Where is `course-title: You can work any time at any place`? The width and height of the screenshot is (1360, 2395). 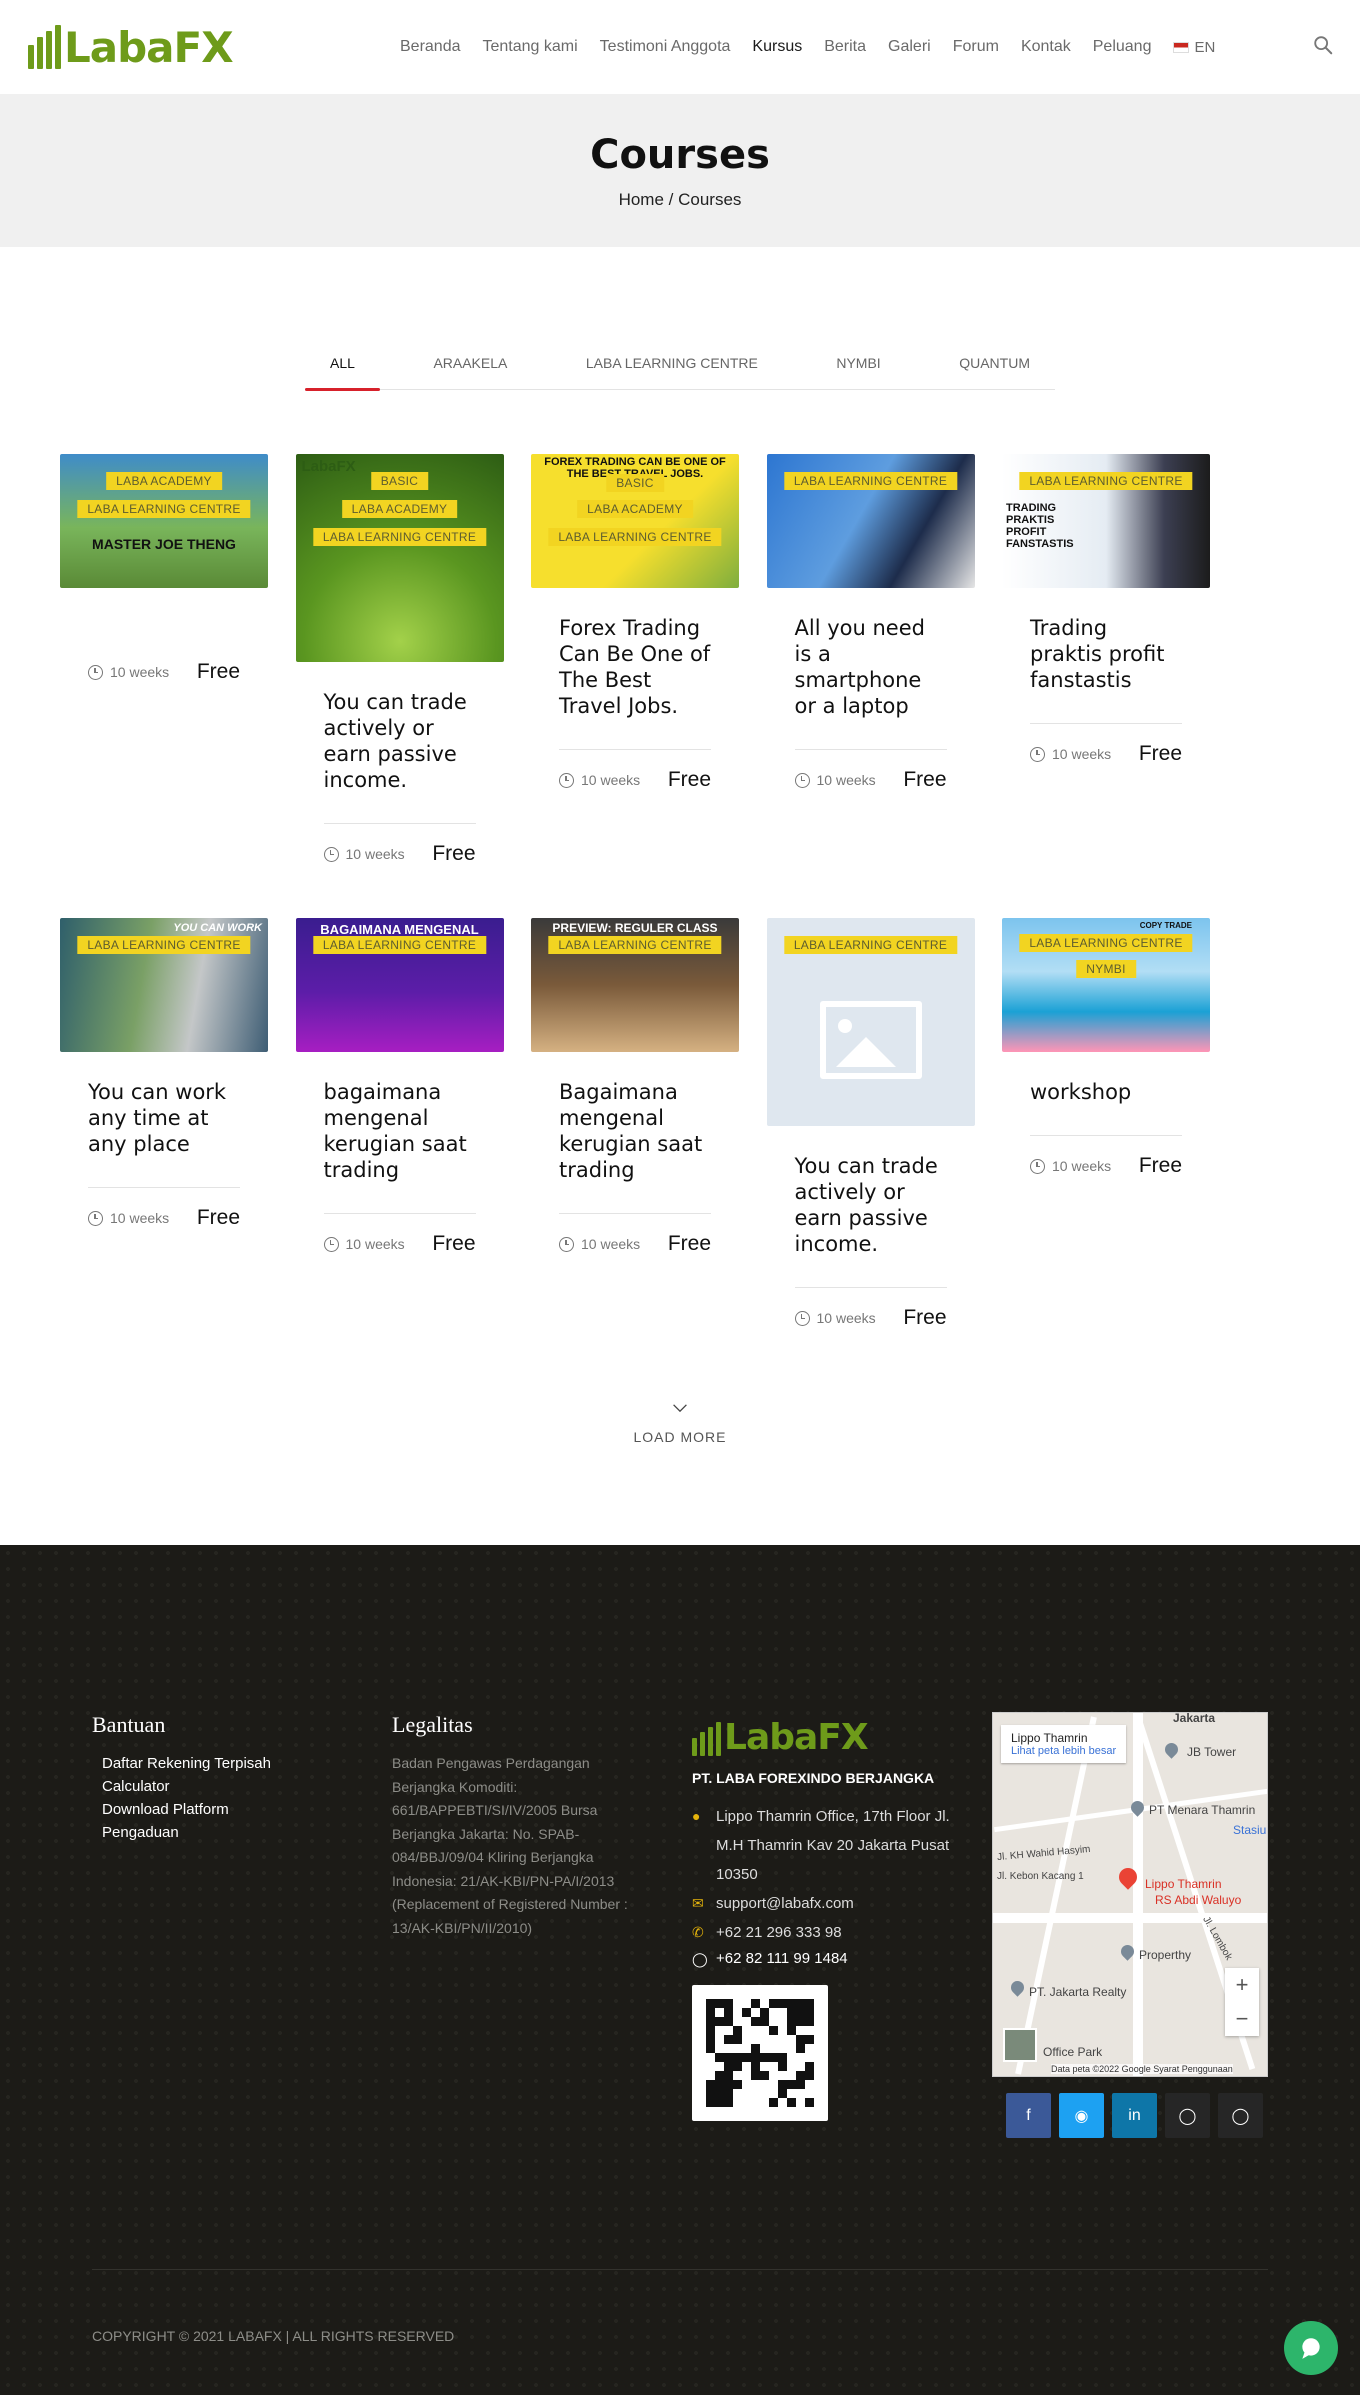
course-title: You can work any time at any place is located at coordinates (164, 1133).